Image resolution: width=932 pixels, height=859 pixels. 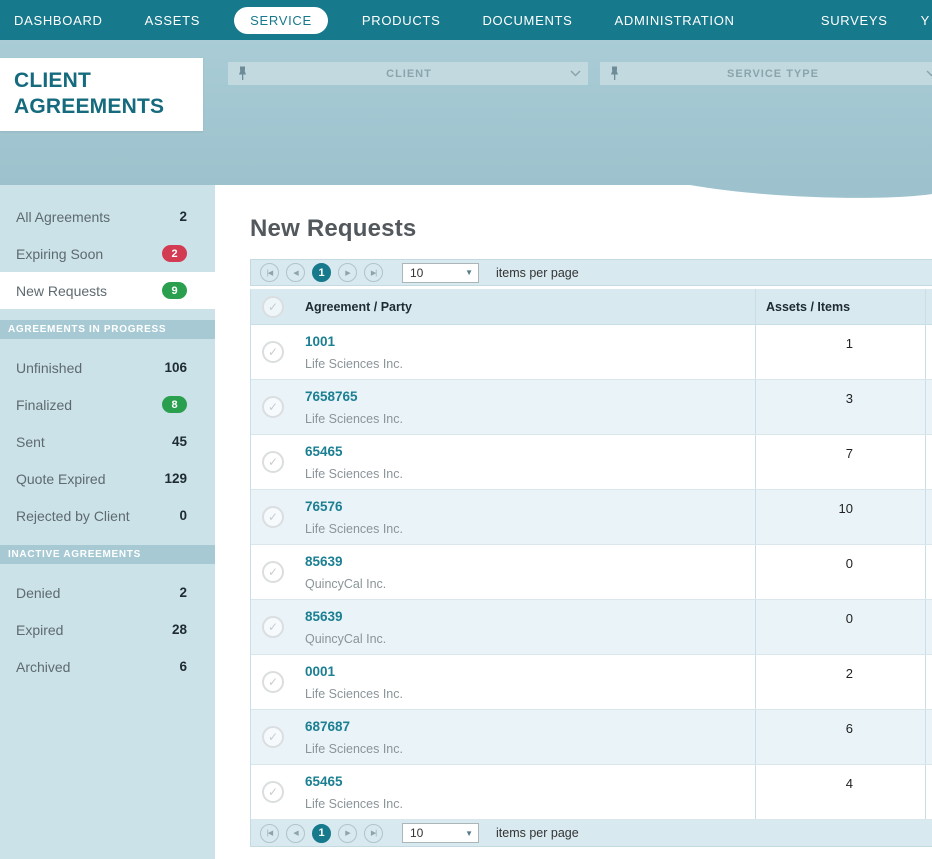 I want to click on sidebar-item-expired: Expired 28, so click(x=107, y=629).